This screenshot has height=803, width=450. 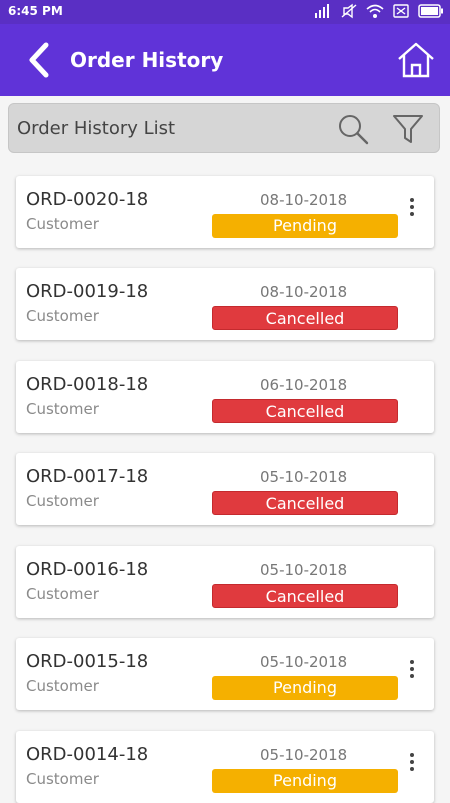 I want to click on order-card: ORD-0018-18 Customer 06-10-2018 Cancelled, so click(x=225, y=397).